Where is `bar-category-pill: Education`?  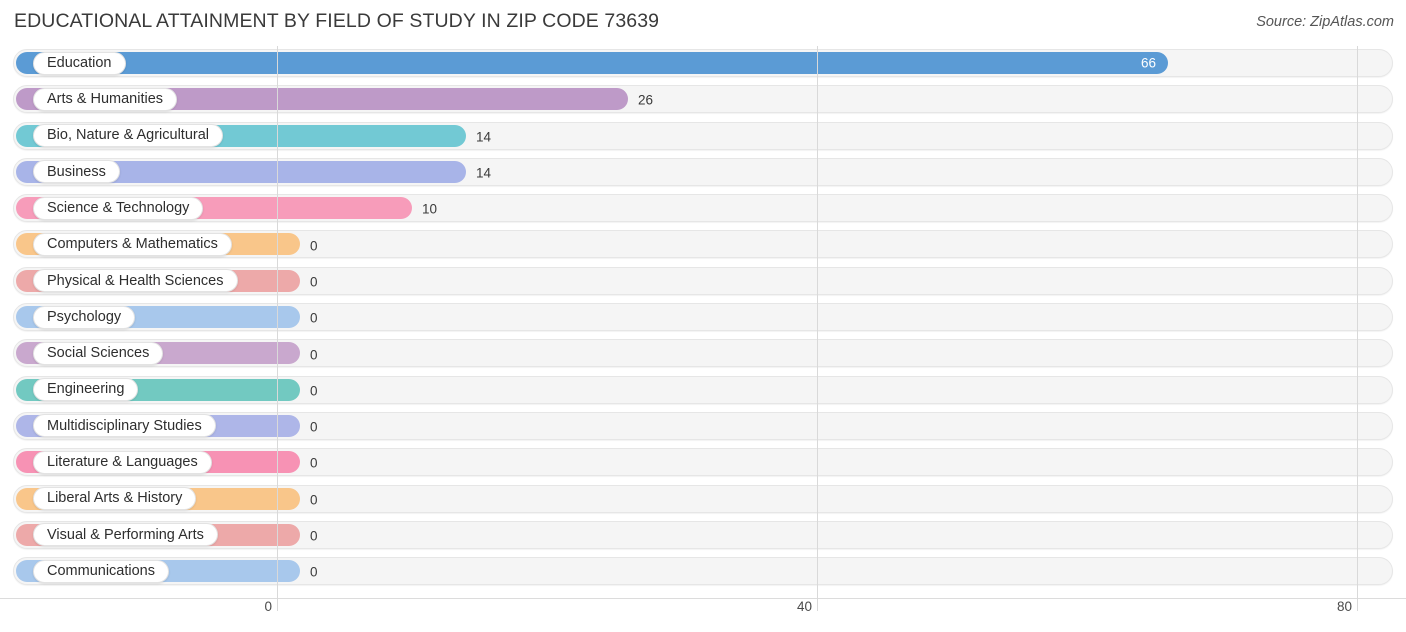 bar-category-pill: Education is located at coordinates (79, 63).